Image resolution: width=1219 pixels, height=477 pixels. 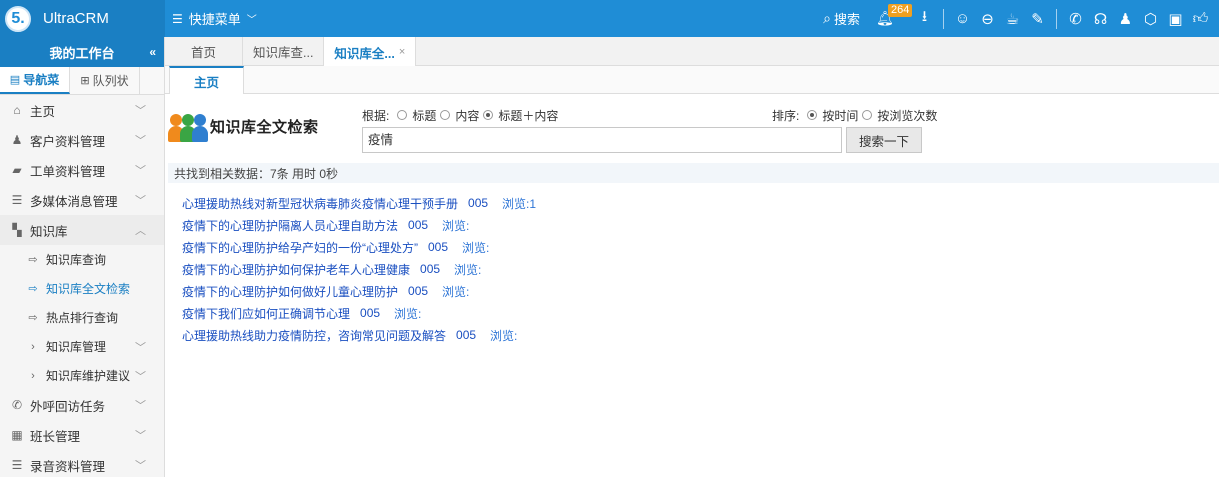 What do you see at coordinates (49, 231) in the screenshot?
I see `sidebar-item-label: 知识库` at bounding box center [49, 231].